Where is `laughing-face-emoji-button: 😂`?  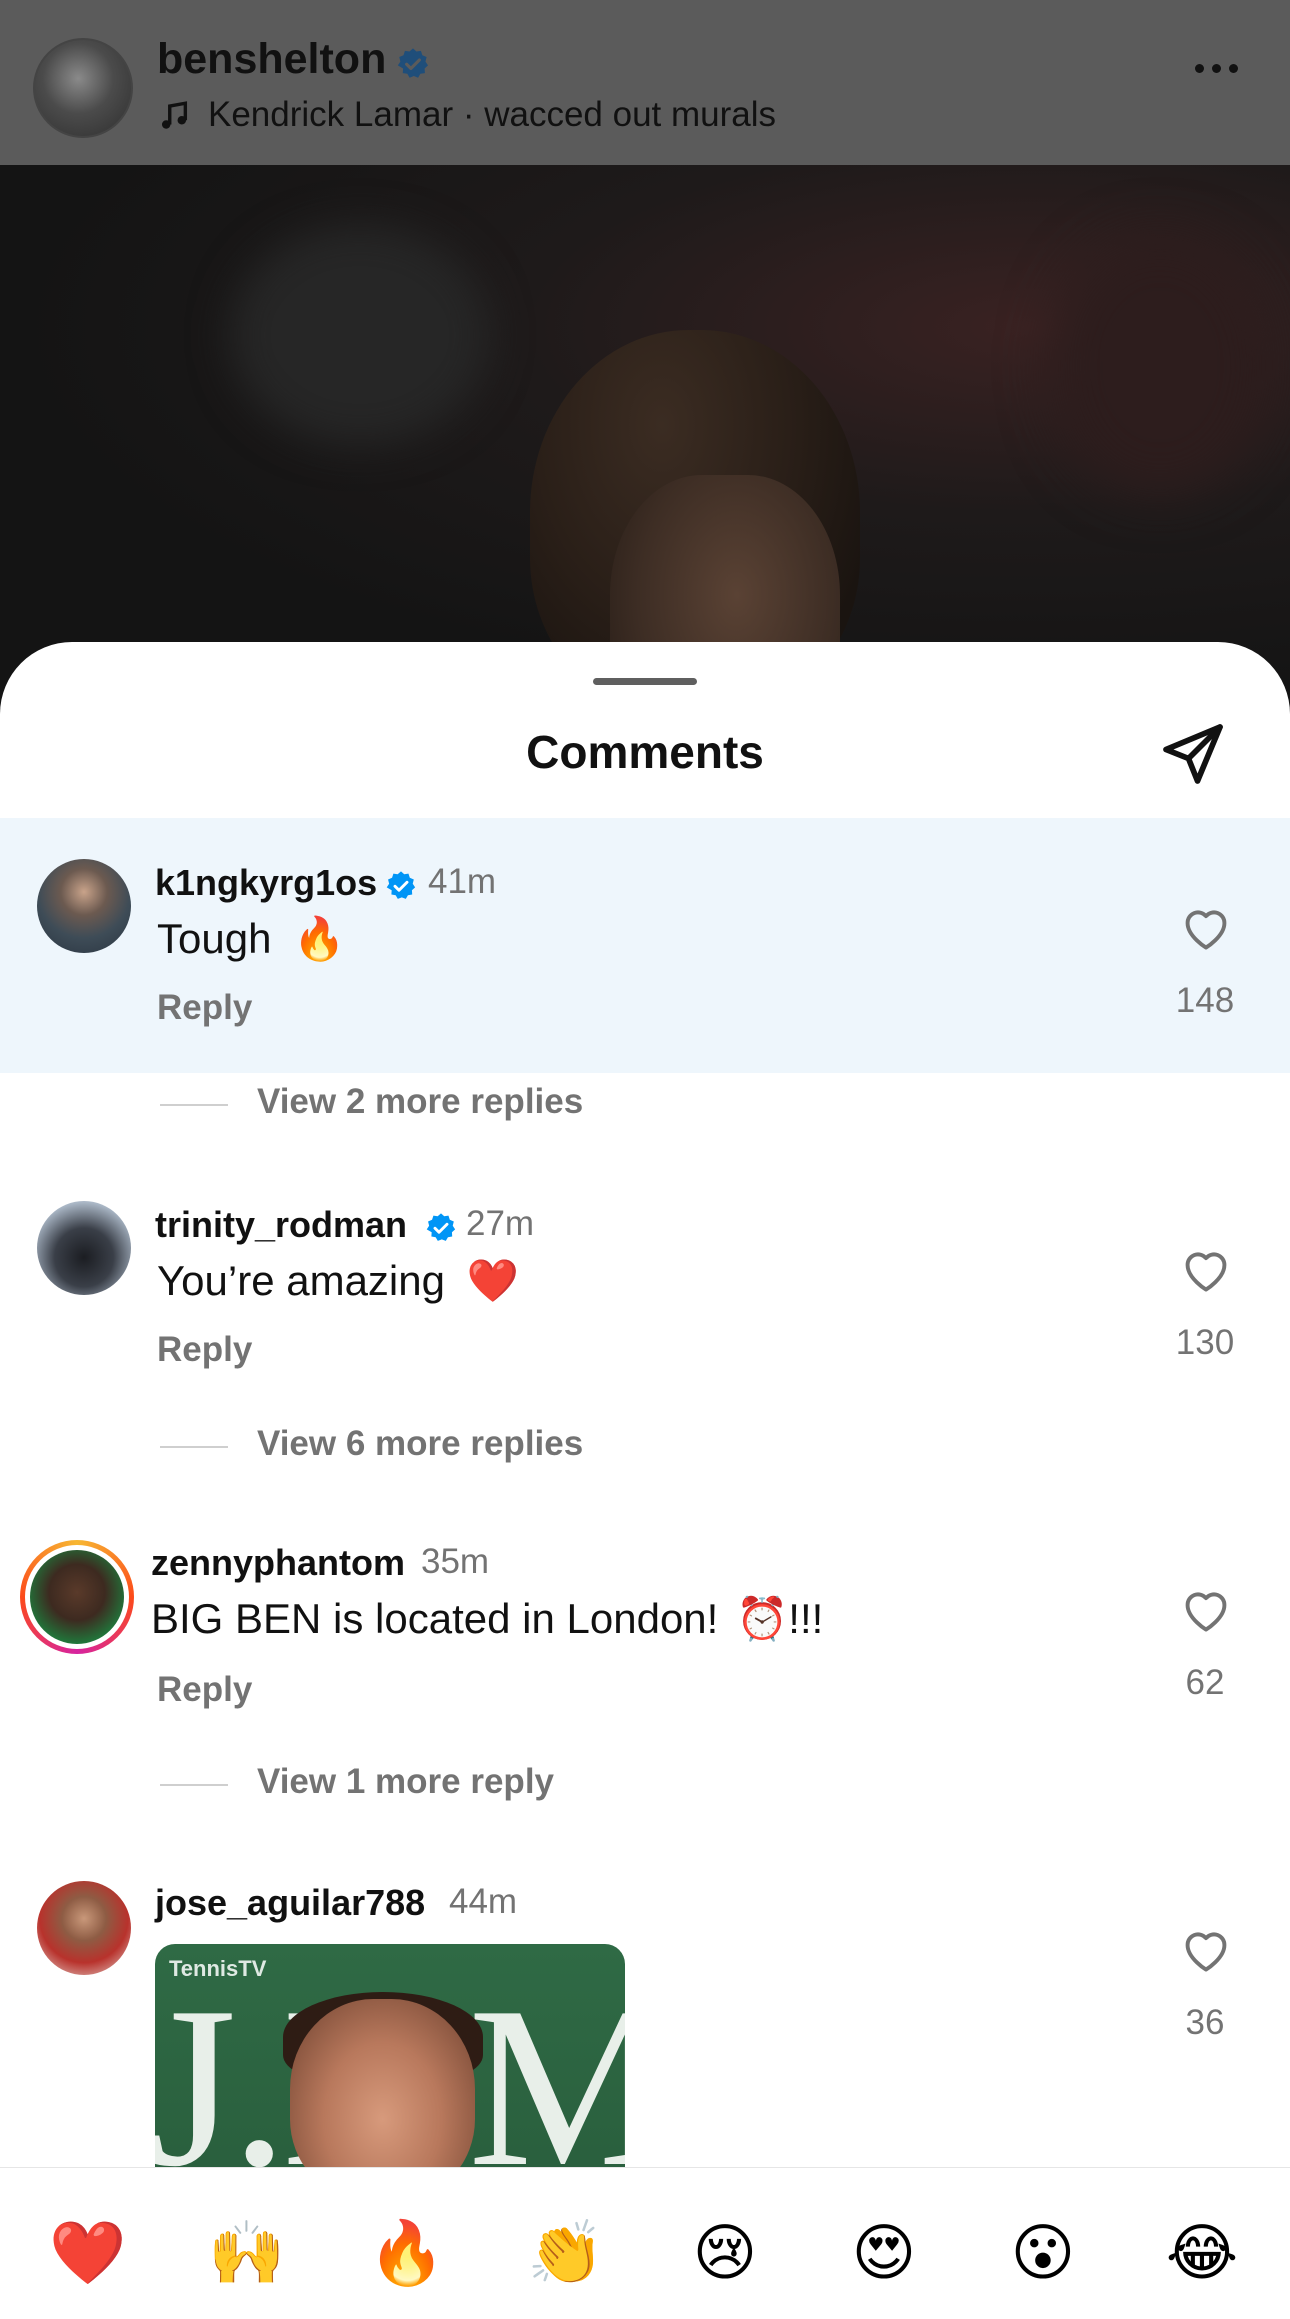 laughing-face-emoji-button: 😂 is located at coordinates (1202, 2254).